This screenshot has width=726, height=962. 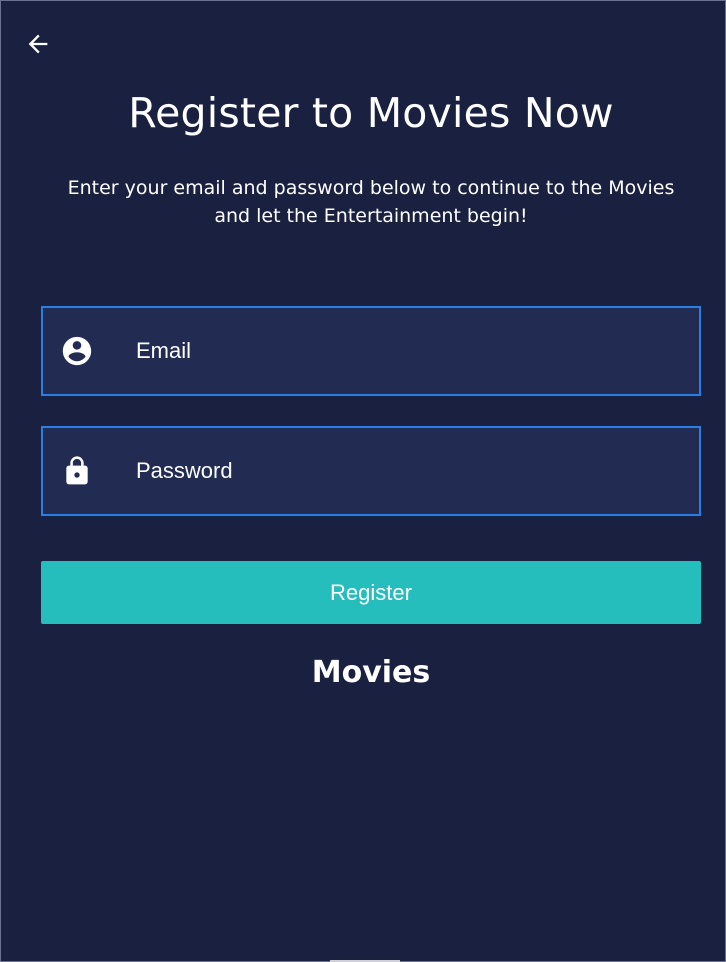 I want to click on account-circle-icon, so click(x=77, y=351).